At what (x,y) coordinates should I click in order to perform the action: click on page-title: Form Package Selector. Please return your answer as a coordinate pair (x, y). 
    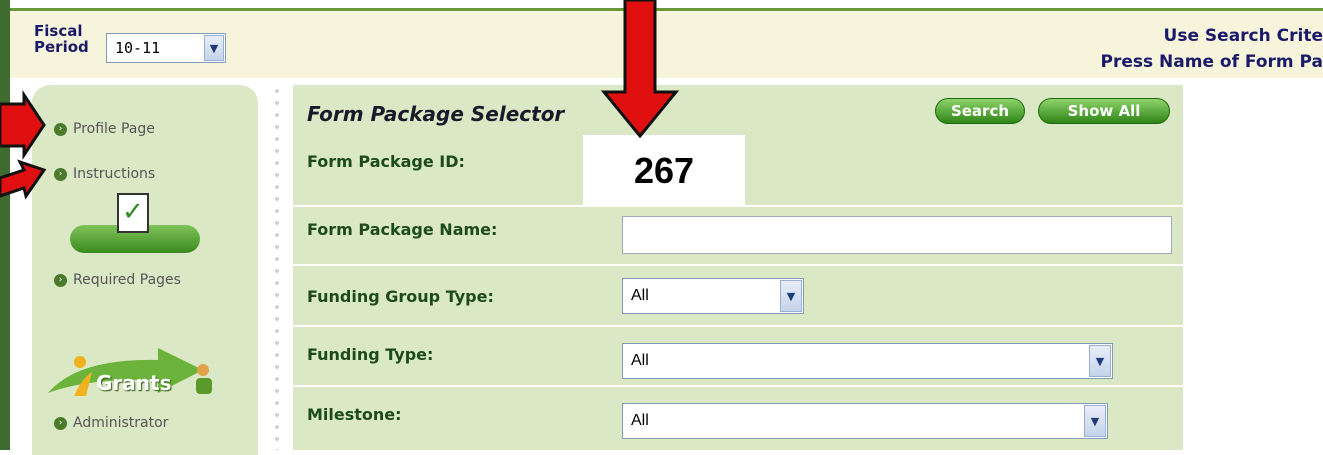
    Looking at the image, I should click on (436, 114).